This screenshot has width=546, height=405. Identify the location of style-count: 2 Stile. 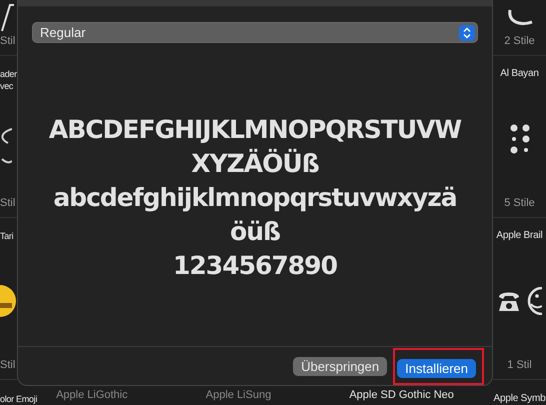
(519, 42).